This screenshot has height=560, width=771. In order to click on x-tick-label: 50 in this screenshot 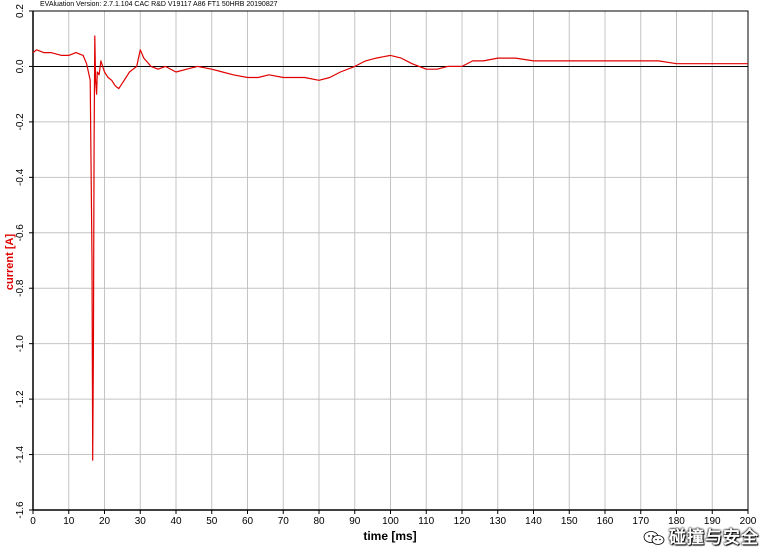, I will do `click(212, 521)`.